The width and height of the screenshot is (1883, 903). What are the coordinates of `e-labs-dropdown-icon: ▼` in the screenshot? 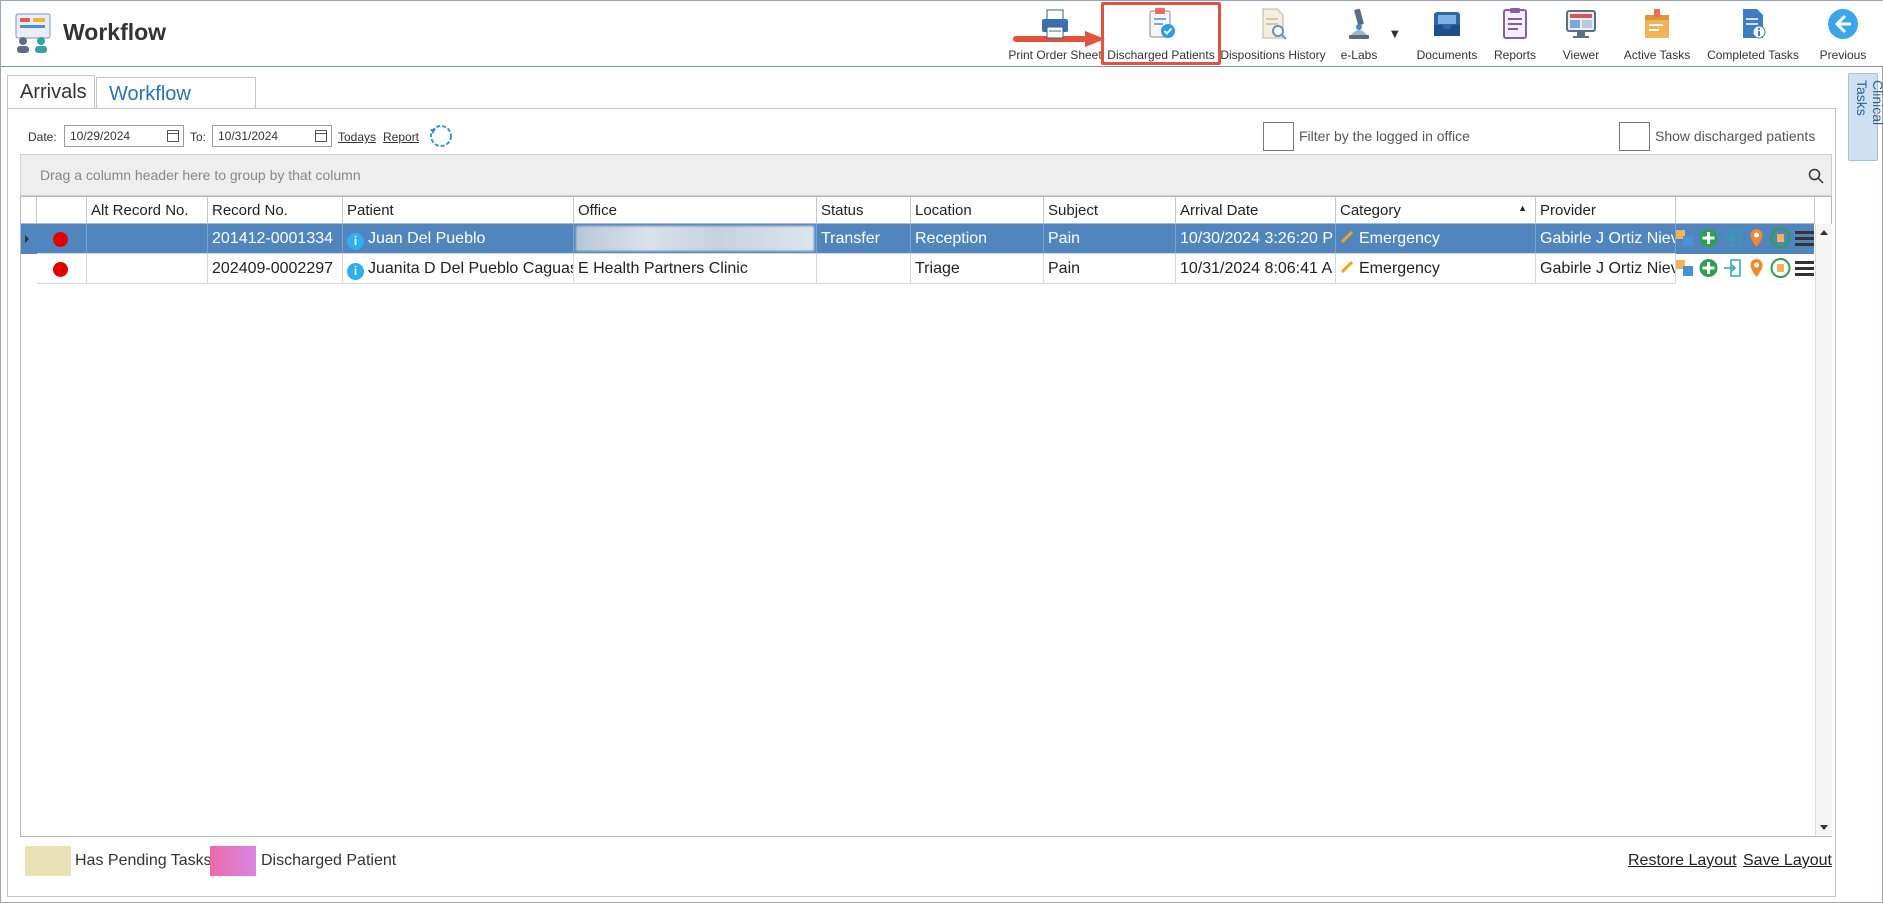 It's located at (1395, 34).